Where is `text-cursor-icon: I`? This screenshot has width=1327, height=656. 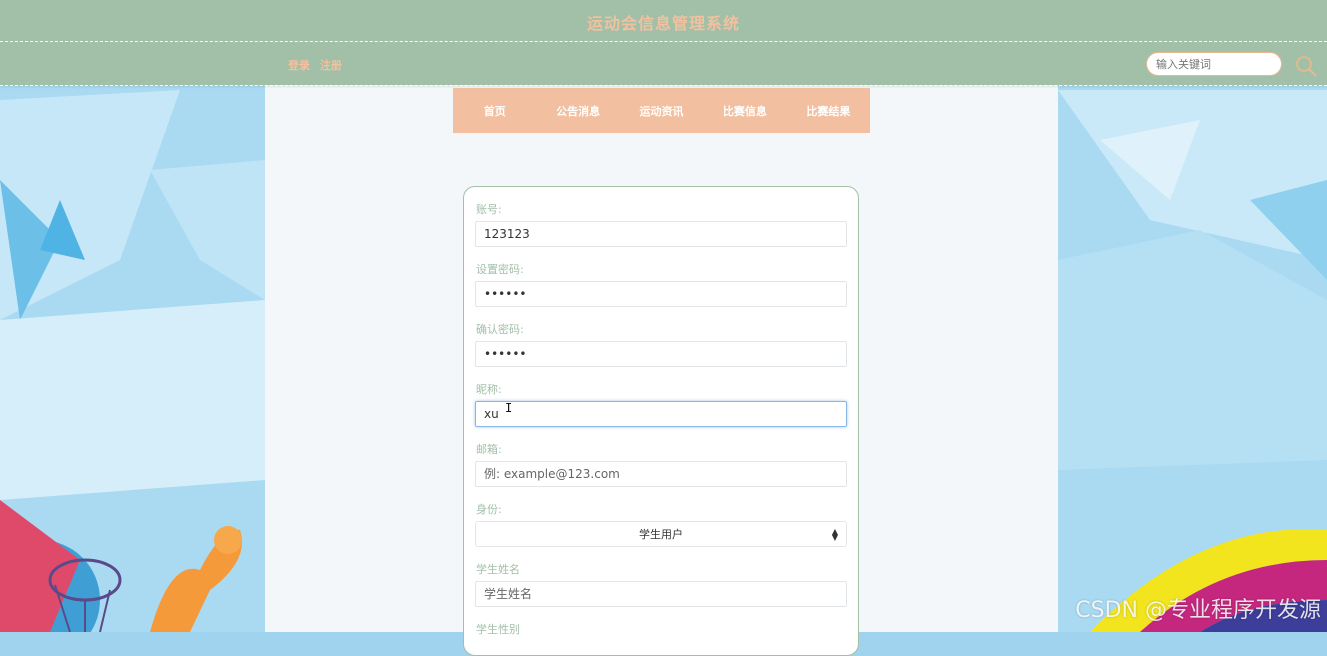
text-cursor-icon: I is located at coordinates (509, 408).